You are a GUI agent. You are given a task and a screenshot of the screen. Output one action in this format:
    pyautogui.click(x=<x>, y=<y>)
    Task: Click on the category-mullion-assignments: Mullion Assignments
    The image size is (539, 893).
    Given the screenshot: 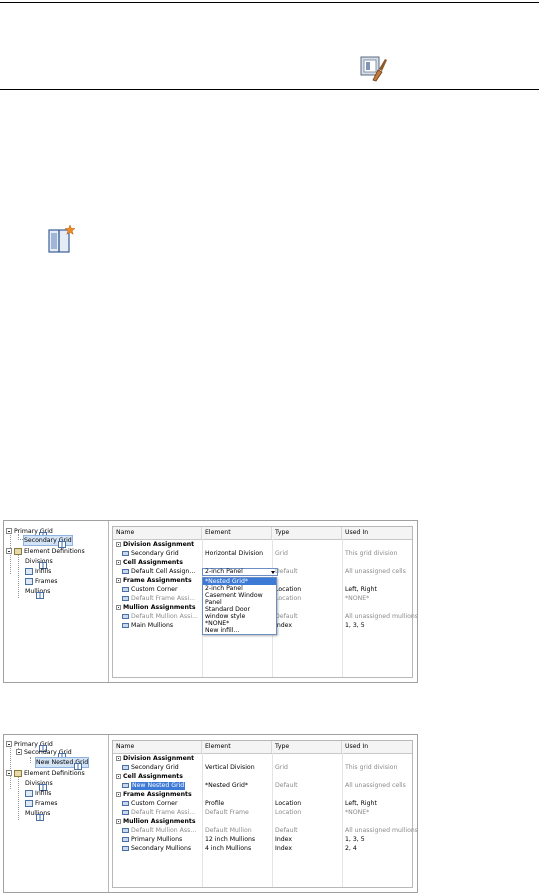 What is the action you would take?
    pyautogui.click(x=262, y=822)
    